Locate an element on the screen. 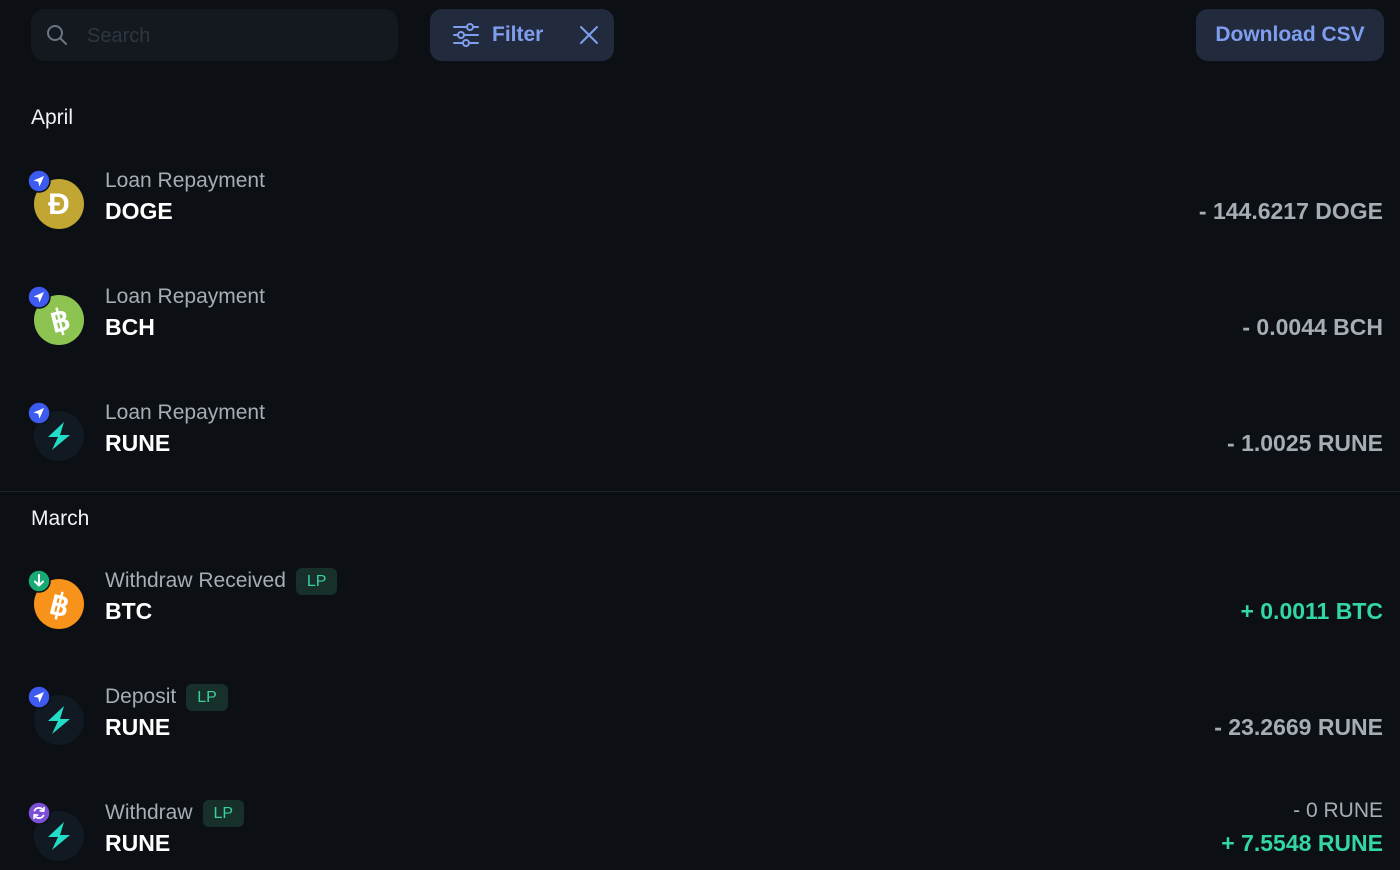 This screenshot has height=870, width=1400. transaction-amount: - 1.0025 RUNE is located at coordinates (1305, 443).